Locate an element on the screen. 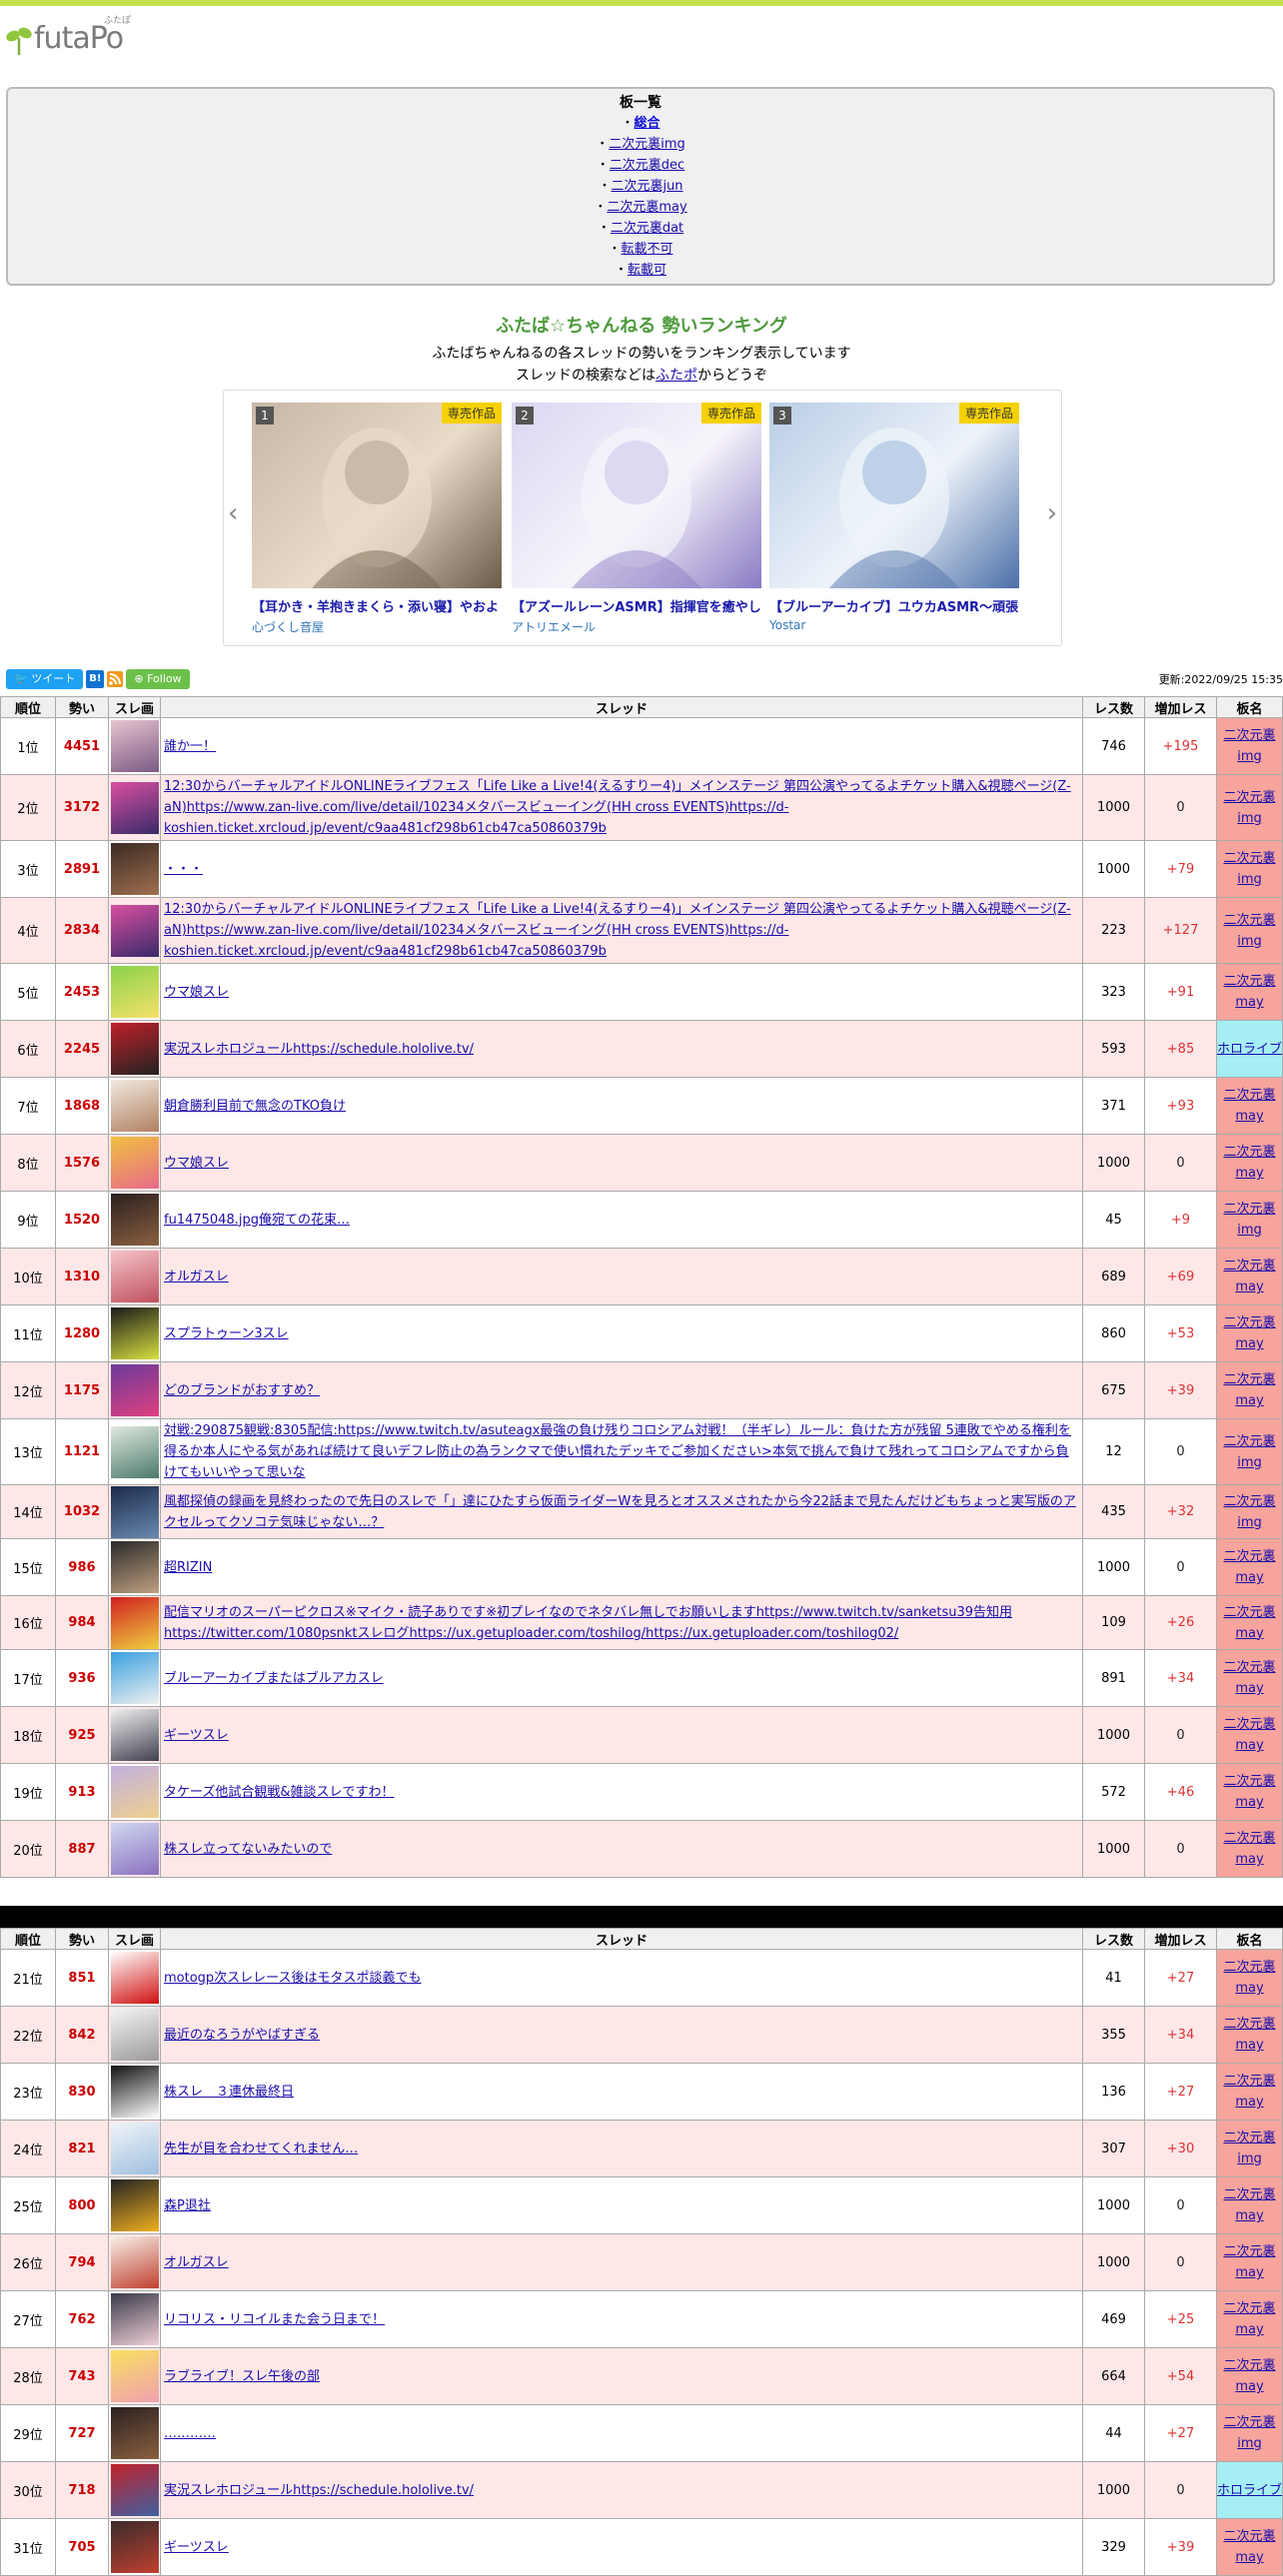 Image resolution: width=1283 pixels, height=2576 pixels. product-title: 【耳かき・羊抱きまくら・添い寝】やおよ is located at coordinates (377, 606).